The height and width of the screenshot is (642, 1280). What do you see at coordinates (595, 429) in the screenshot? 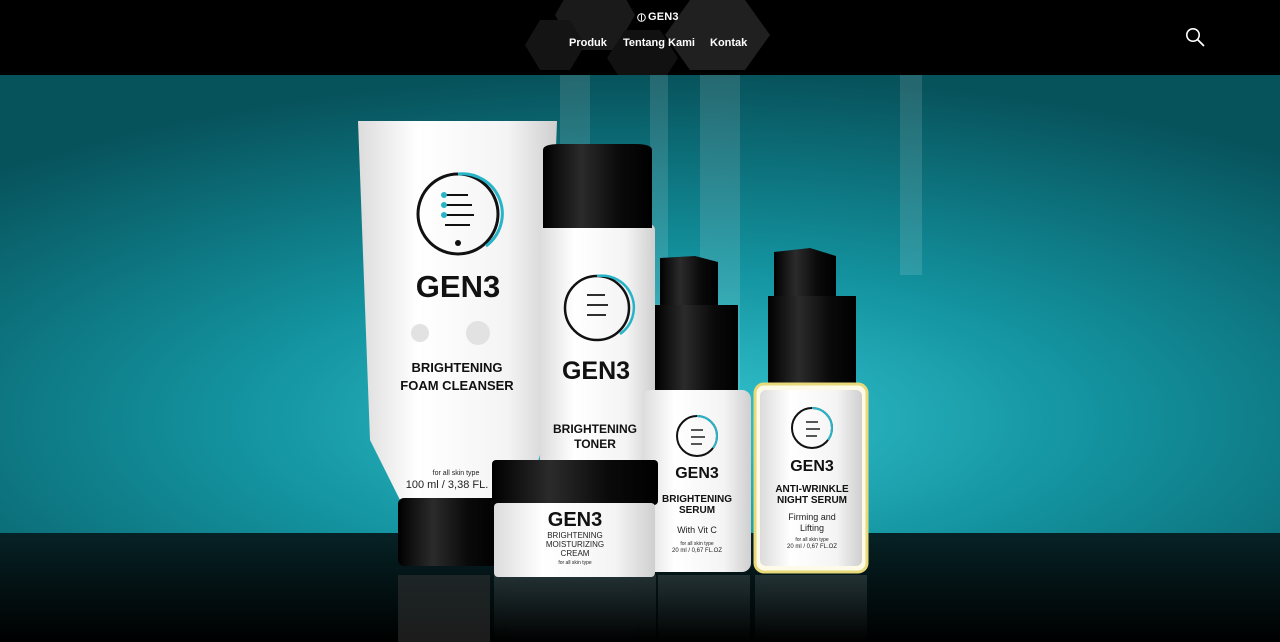
I see `toner-line1: BRIGHTENING` at bounding box center [595, 429].